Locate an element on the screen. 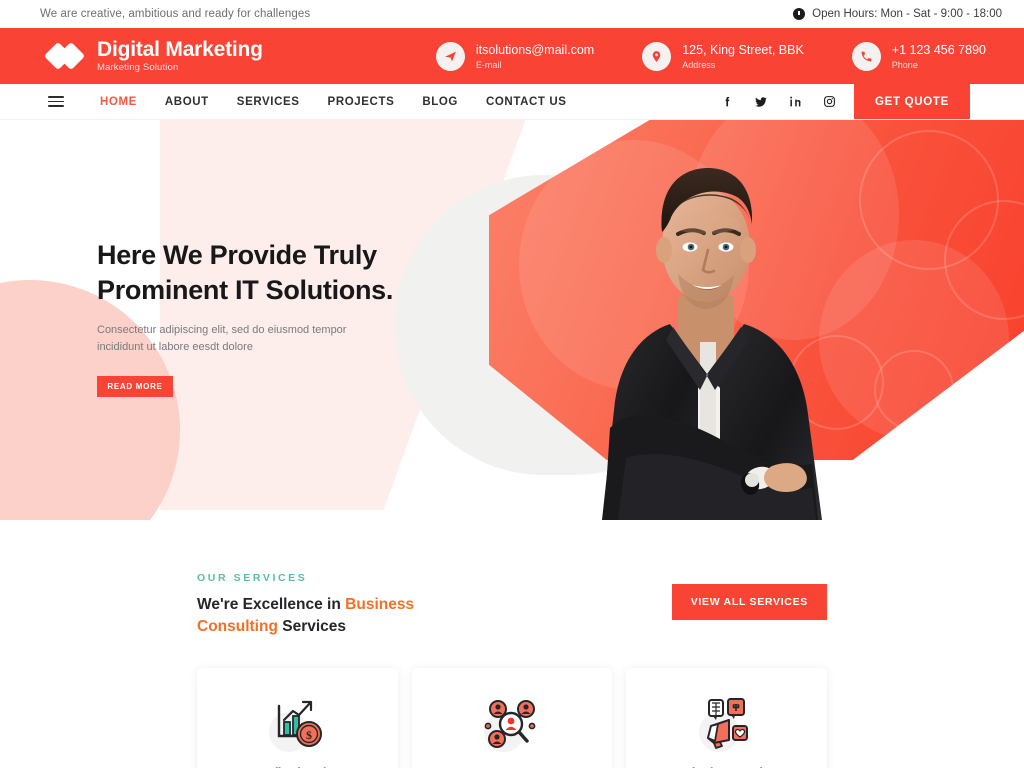  open-hours-text: Open Hours: Mon - Sat - 9:00 - 18:00 is located at coordinates (907, 14).